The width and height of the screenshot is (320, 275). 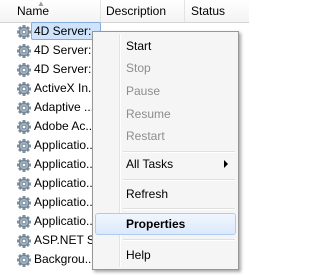 What do you see at coordinates (165, 136) in the screenshot?
I see `menu-item-restart: Restart` at bounding box center [165, 136].